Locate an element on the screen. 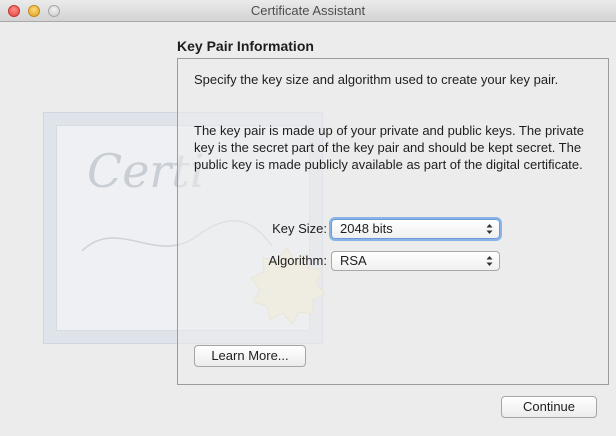  algorithm-select: RSA is located at coordinates (415, 261).